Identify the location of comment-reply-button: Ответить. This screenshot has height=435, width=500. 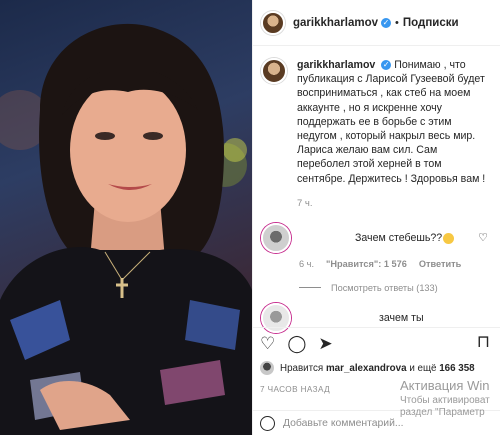
(440, 264).